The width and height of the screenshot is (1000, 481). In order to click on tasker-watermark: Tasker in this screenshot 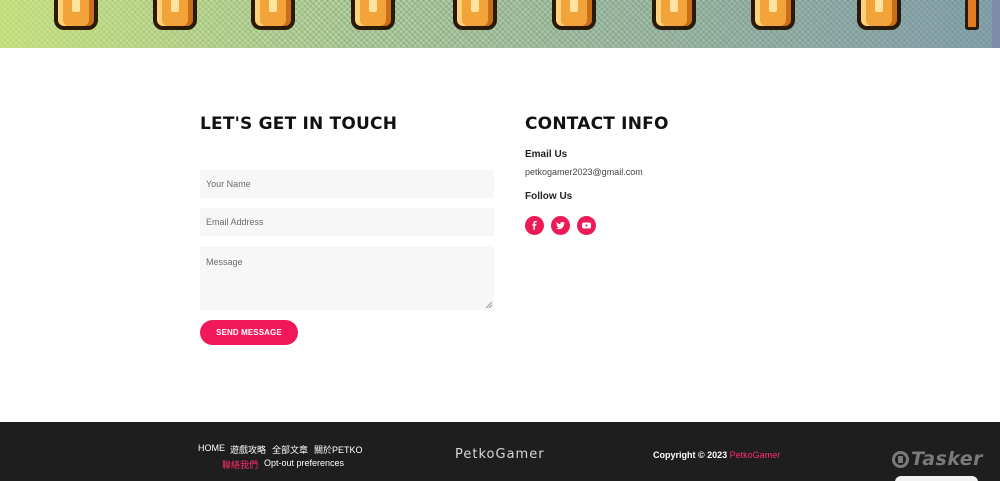, I will do `click(937, 459)`.